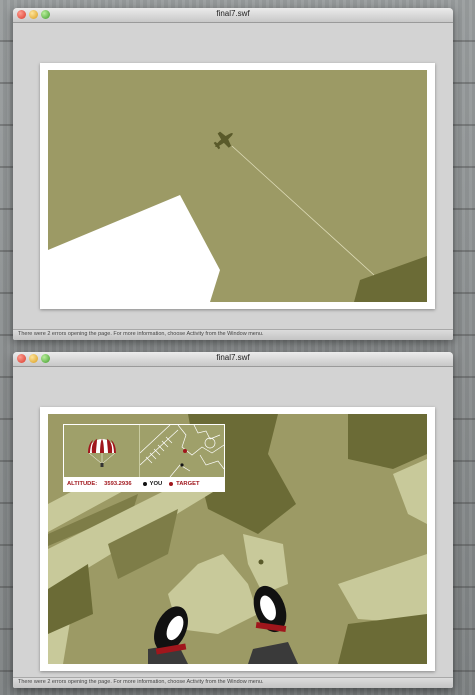 This screenshot has width=475, height=695. I want to click on hud-parachute-pane, so click(101, 451).